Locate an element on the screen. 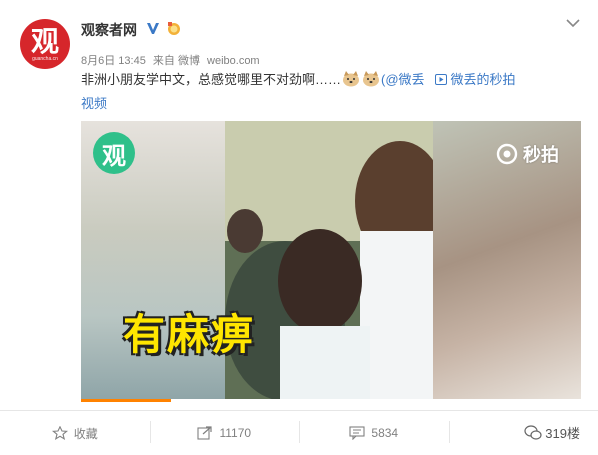 The height and width of the screenshot is (455, 598). post-text: 非洲小朋友学中文，总感觉哪里不对劲啊…… (@微丢 微丢的秒拍视频 is located at coordinates (333, 92).